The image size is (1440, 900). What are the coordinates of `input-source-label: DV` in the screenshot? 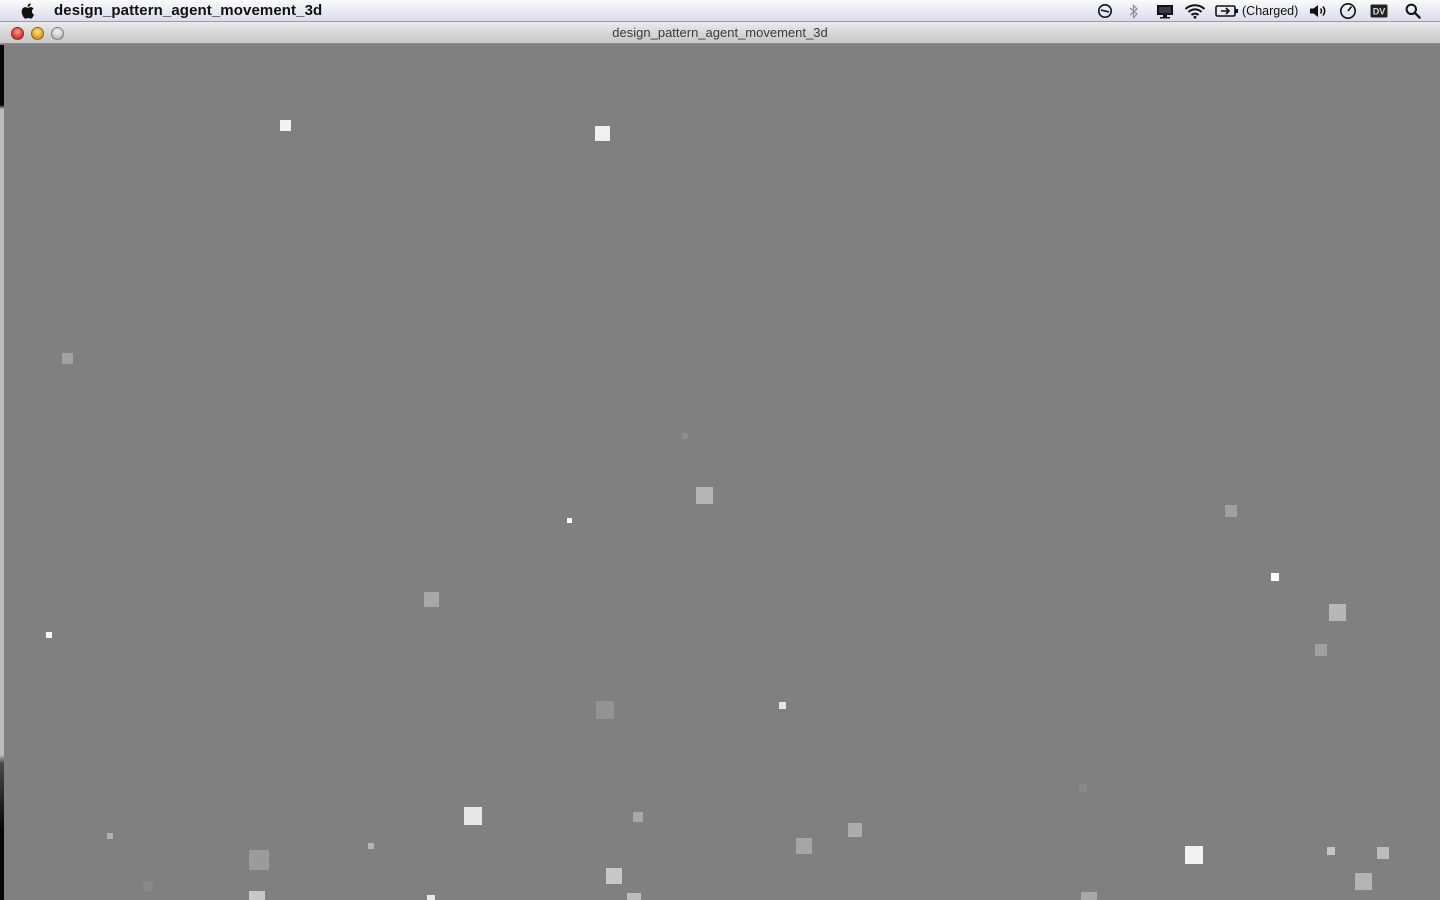 It's located at (1379, 12).